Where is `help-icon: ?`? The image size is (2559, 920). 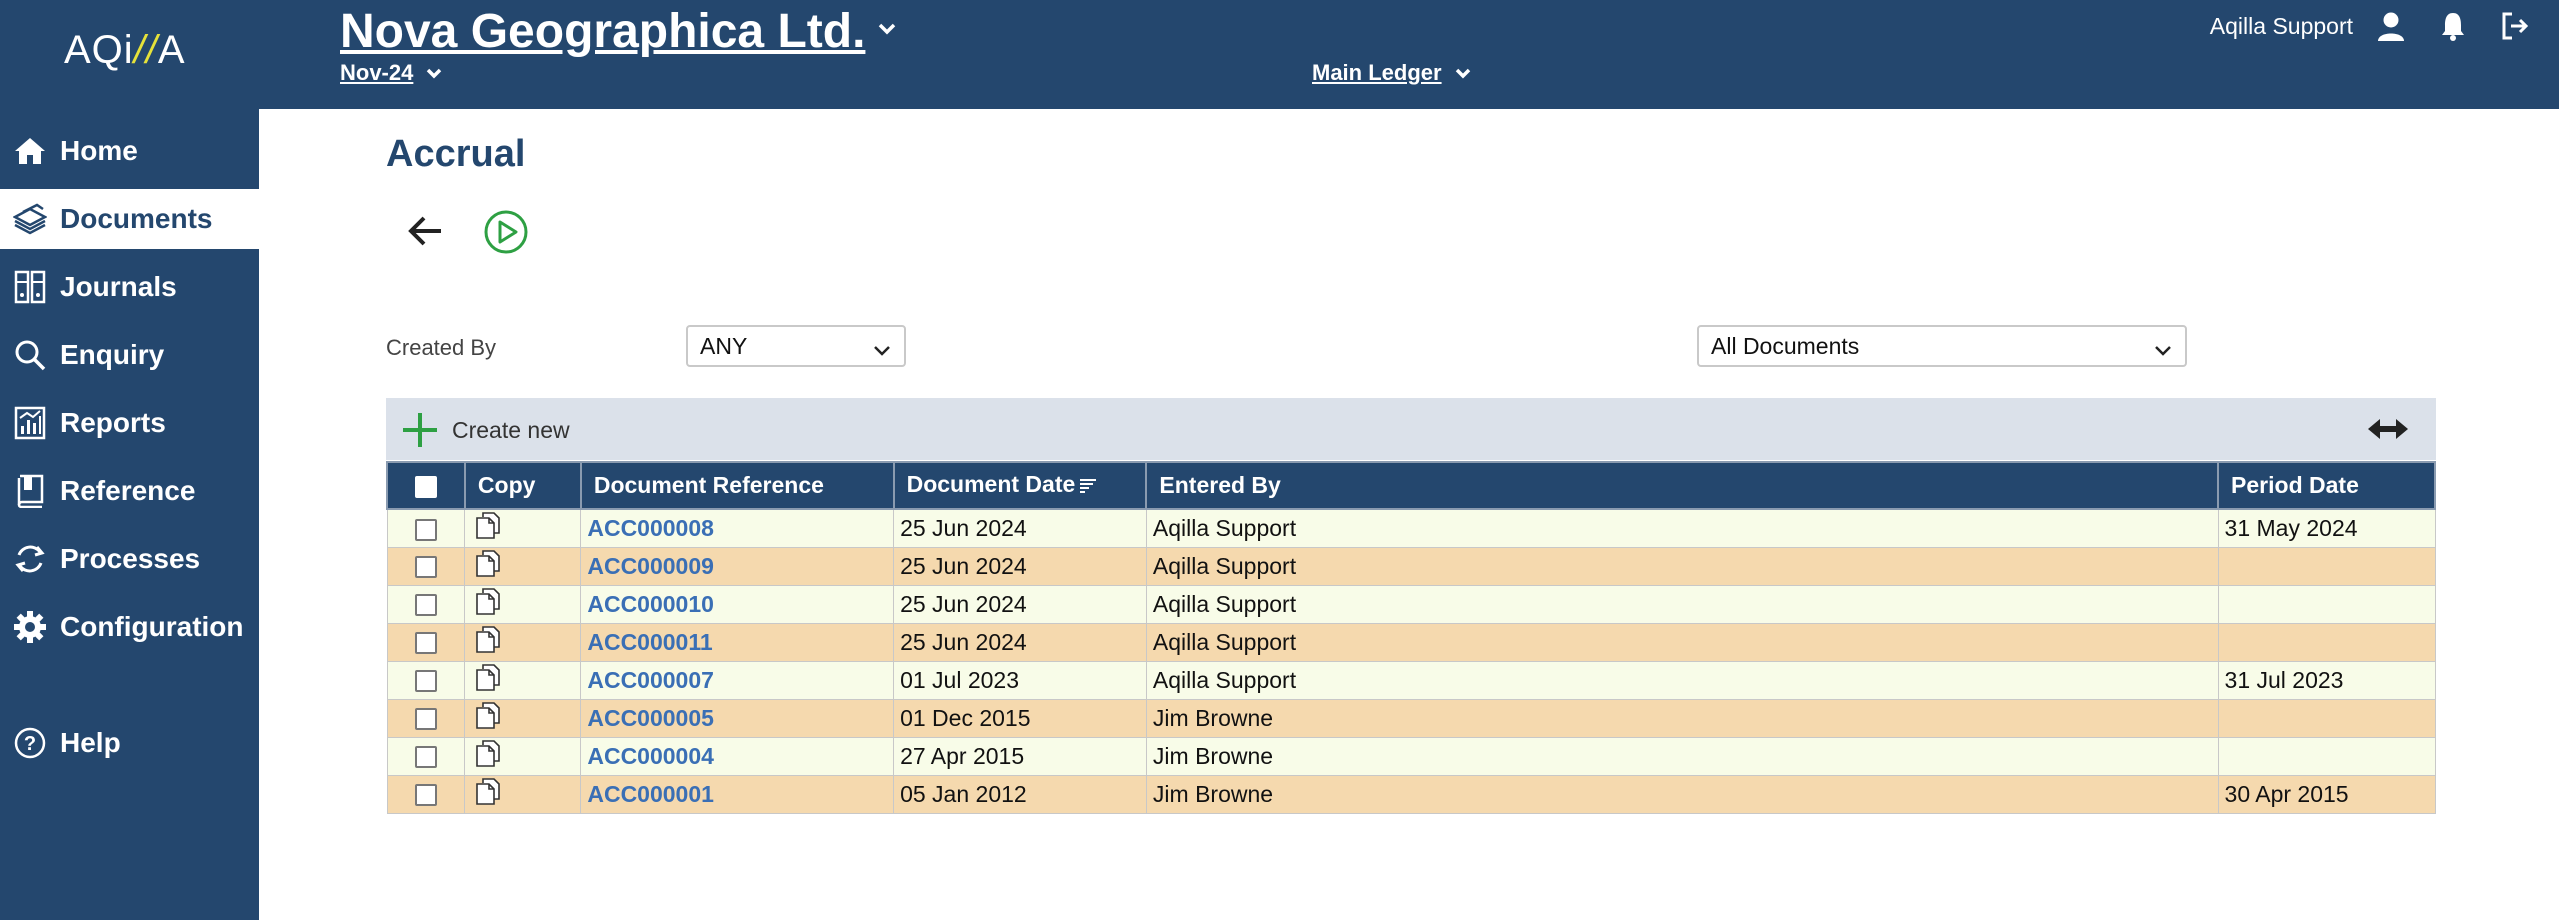
help-icon: ? is located at coordinates (30, 743).